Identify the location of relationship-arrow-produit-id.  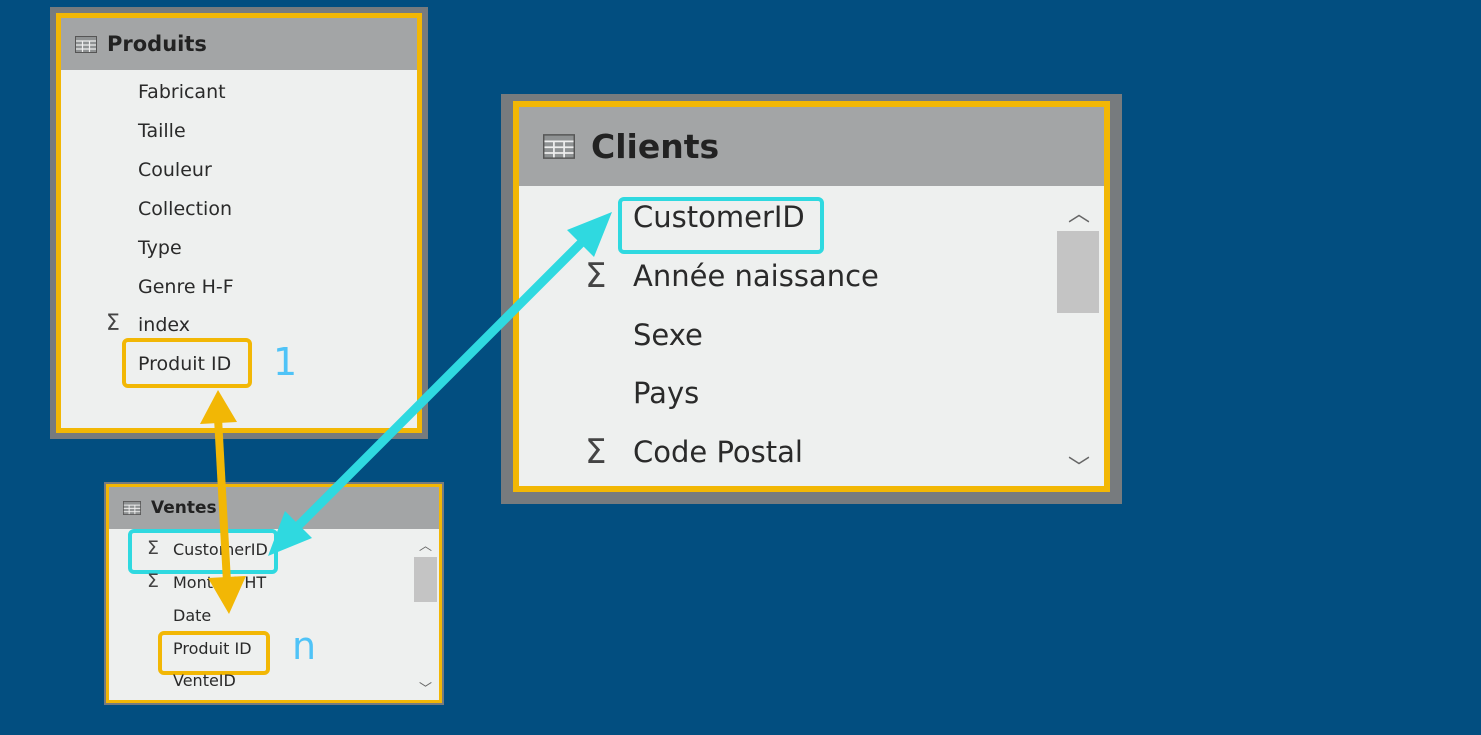
(223, 502).